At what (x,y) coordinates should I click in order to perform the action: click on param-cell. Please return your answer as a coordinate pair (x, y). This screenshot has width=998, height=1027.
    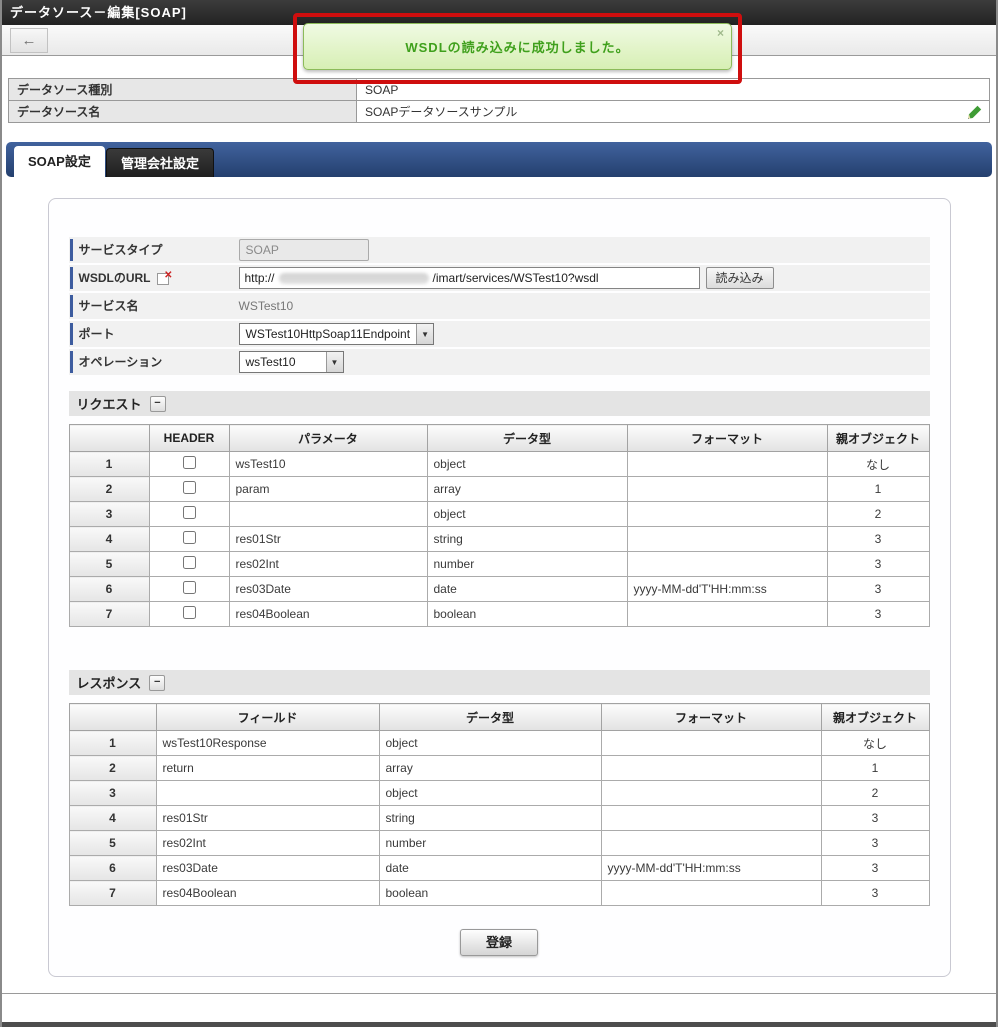
    Looking at the image, I should click on (328, 514).